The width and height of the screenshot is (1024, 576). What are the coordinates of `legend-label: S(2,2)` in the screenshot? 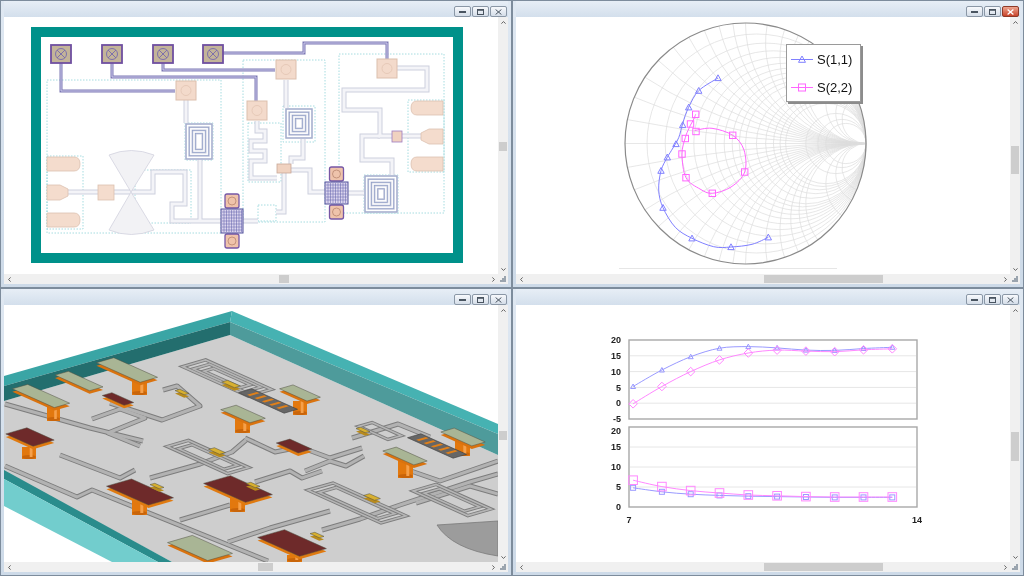 It's located at (835, 87).